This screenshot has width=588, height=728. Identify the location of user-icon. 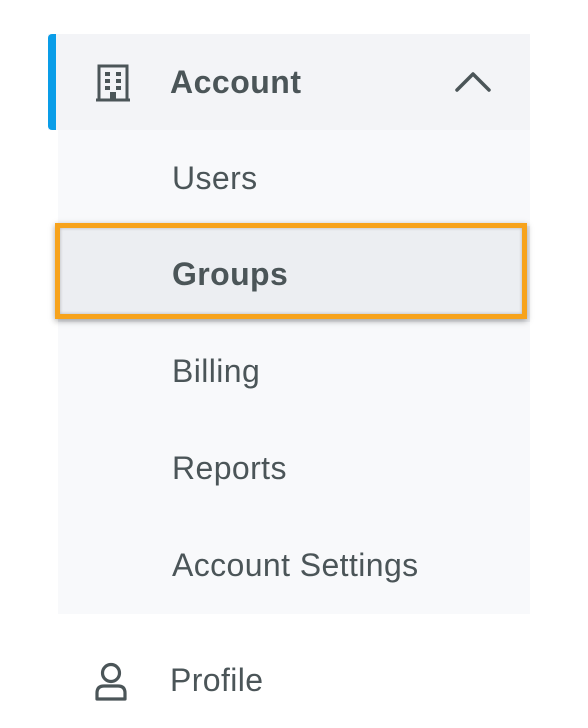
(111, 681).